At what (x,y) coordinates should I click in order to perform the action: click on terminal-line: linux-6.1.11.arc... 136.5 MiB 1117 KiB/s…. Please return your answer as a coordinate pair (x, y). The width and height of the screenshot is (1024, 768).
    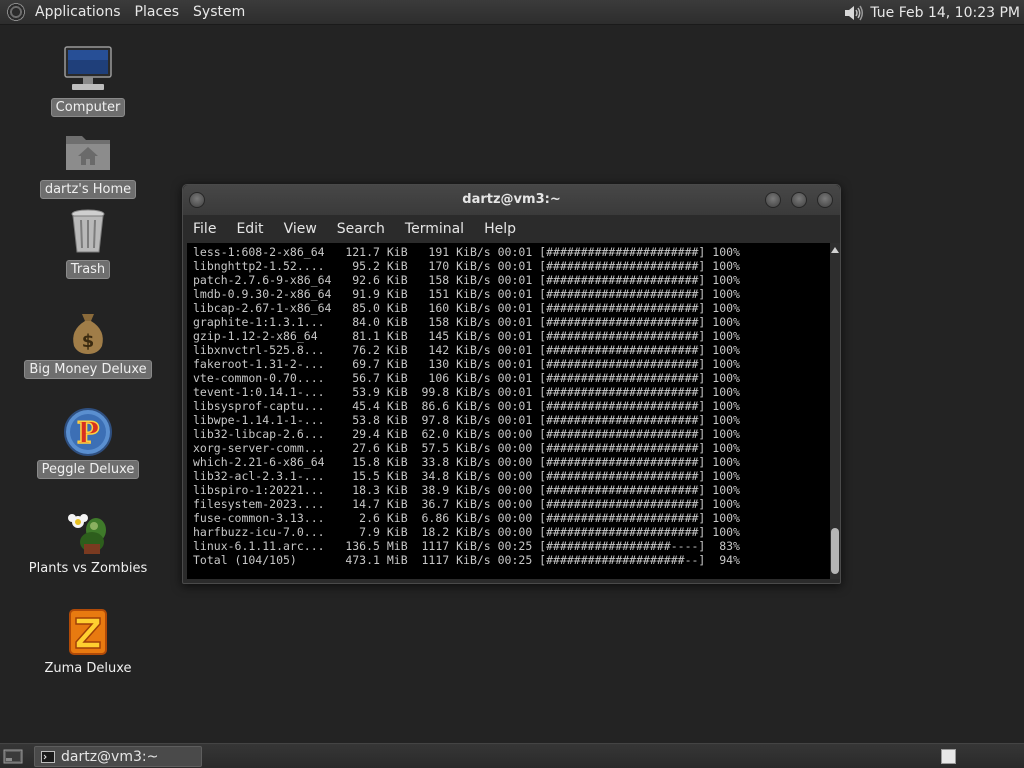
    Looking at the image, I should click on (466, 546).